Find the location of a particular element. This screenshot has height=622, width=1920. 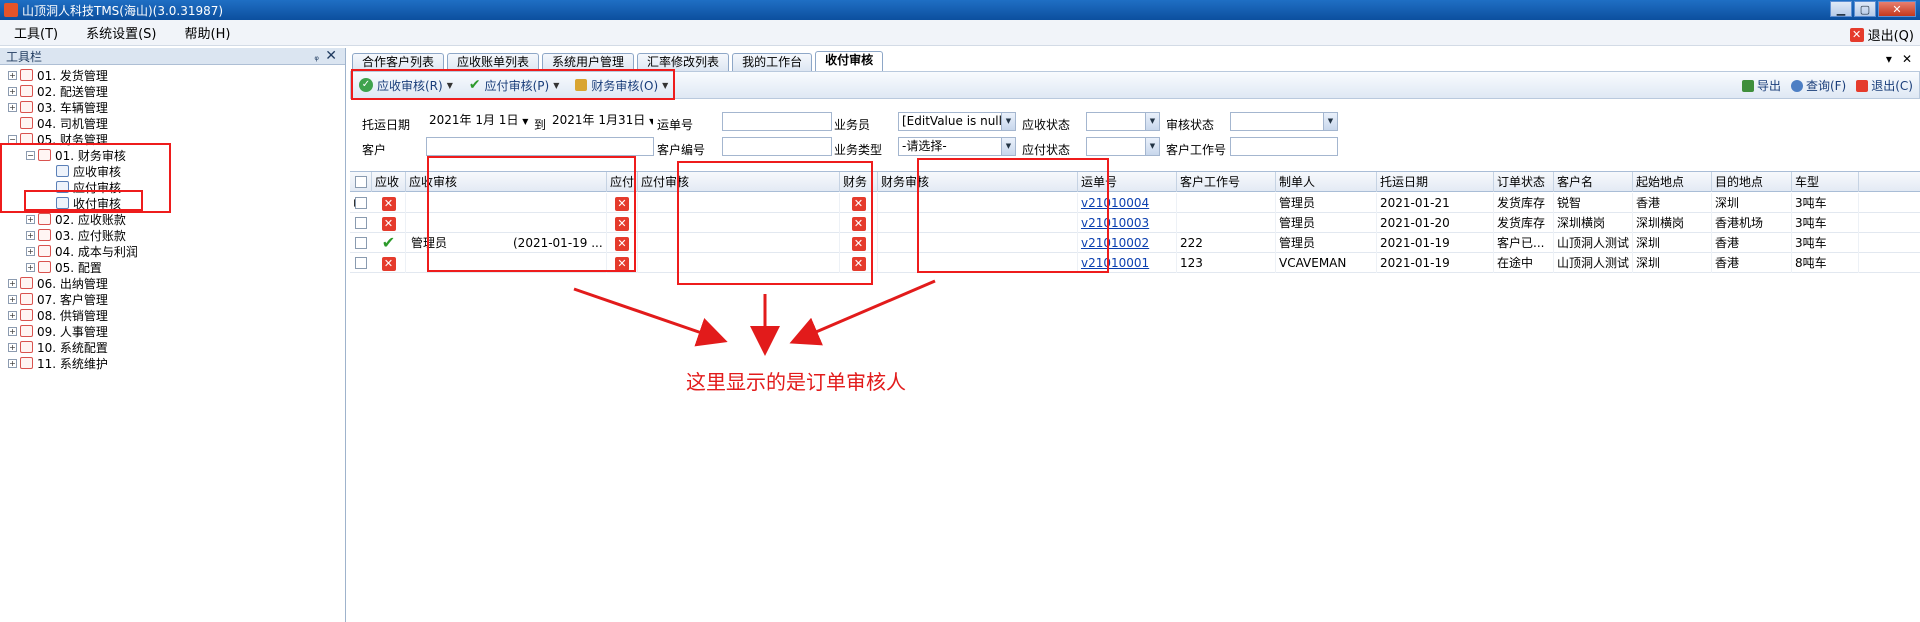

annotation-arrows is located at coordinates (754, 317).